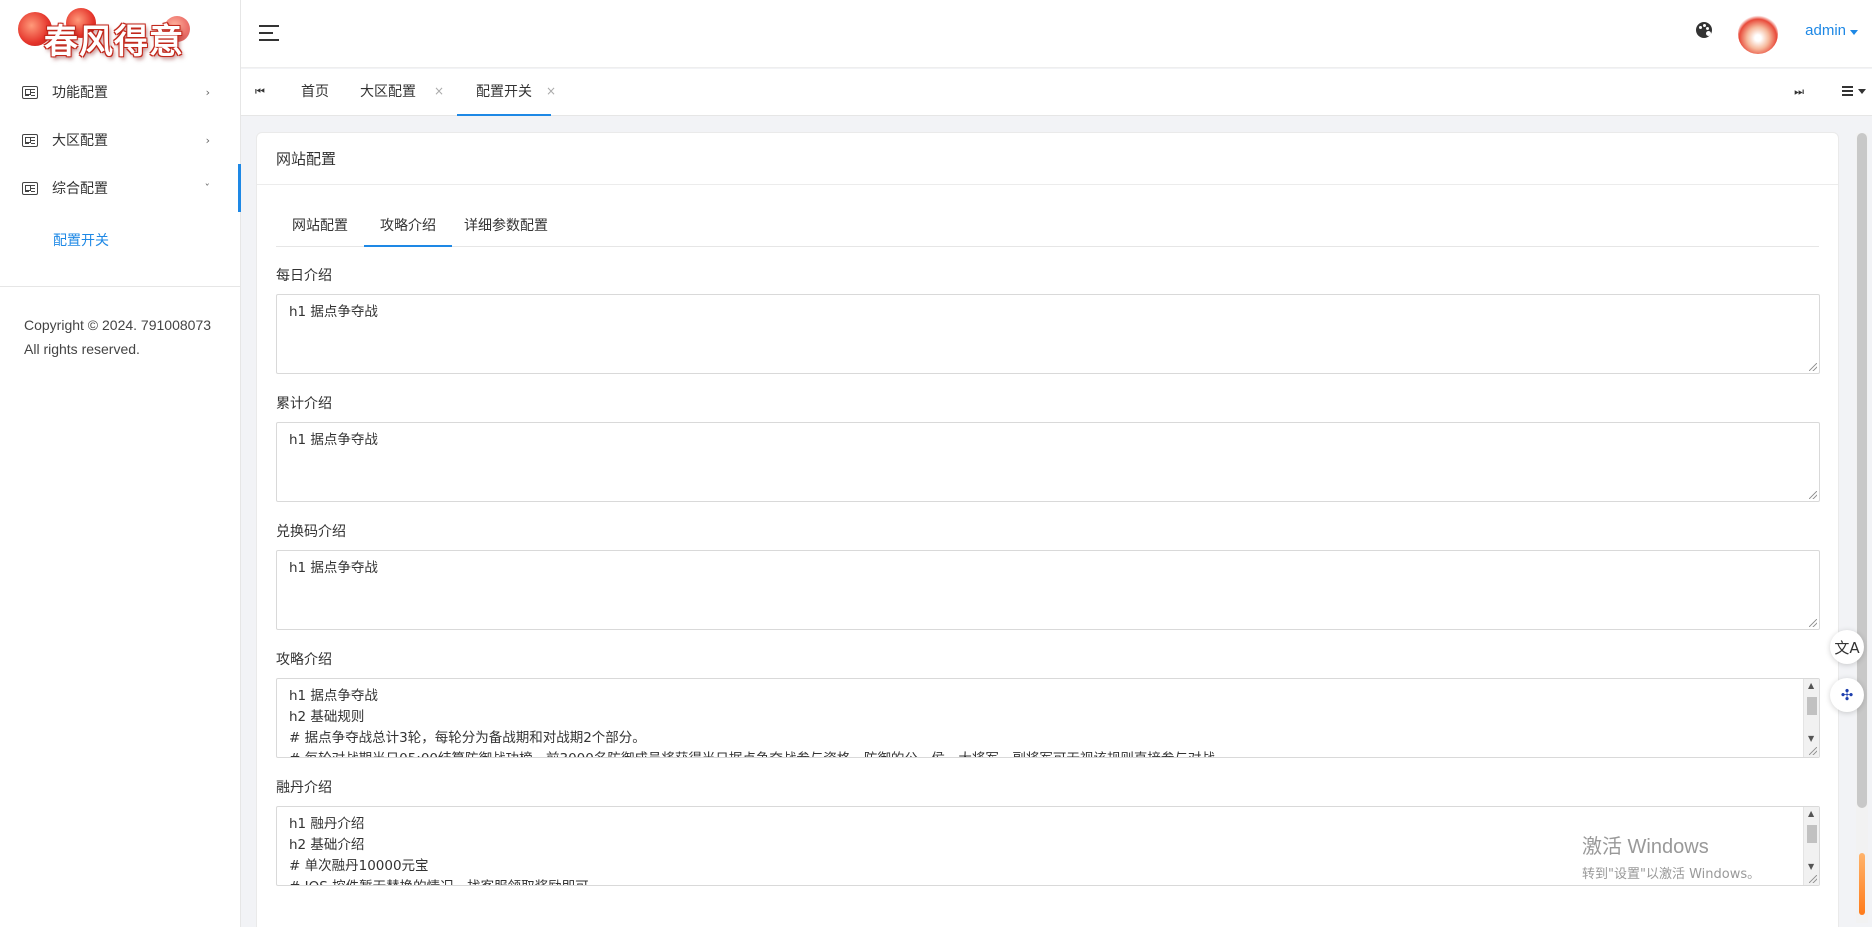 The image size is (1872, 927). Describe the element at coordinates (114, 42) in the screenshot. I see `logo-text: 春风得意` at that location.